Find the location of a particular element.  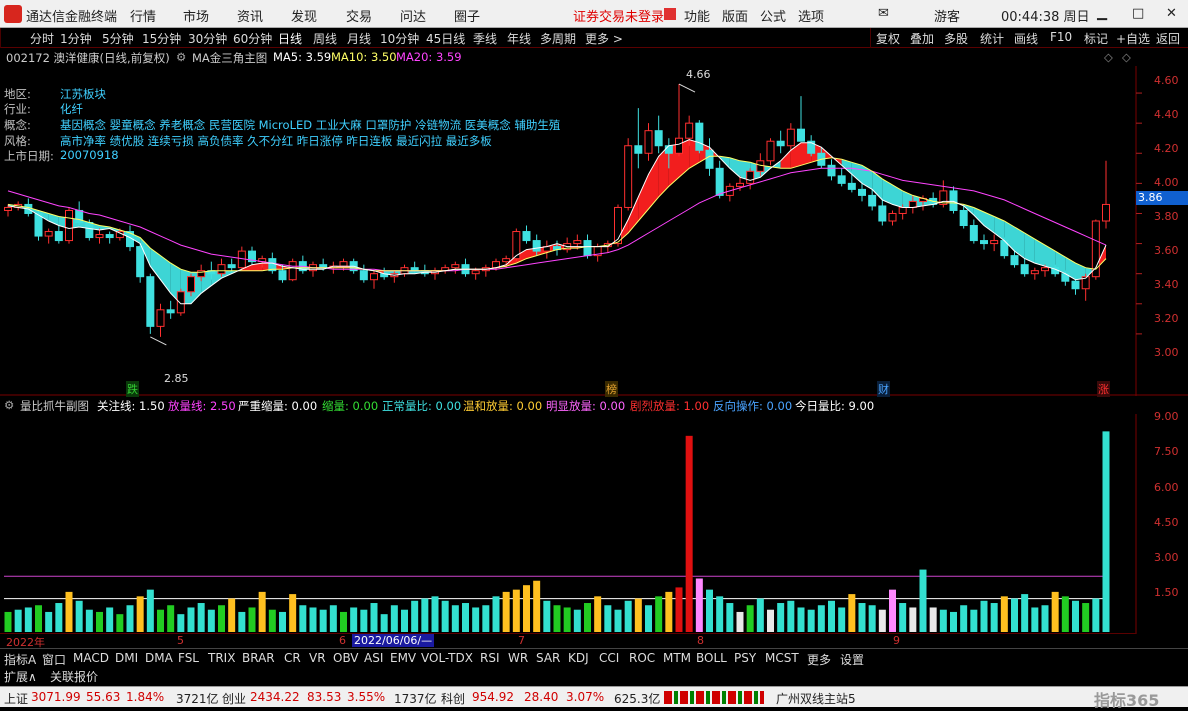

period-fenshi: 分时 is located at coordinates (42, 38).